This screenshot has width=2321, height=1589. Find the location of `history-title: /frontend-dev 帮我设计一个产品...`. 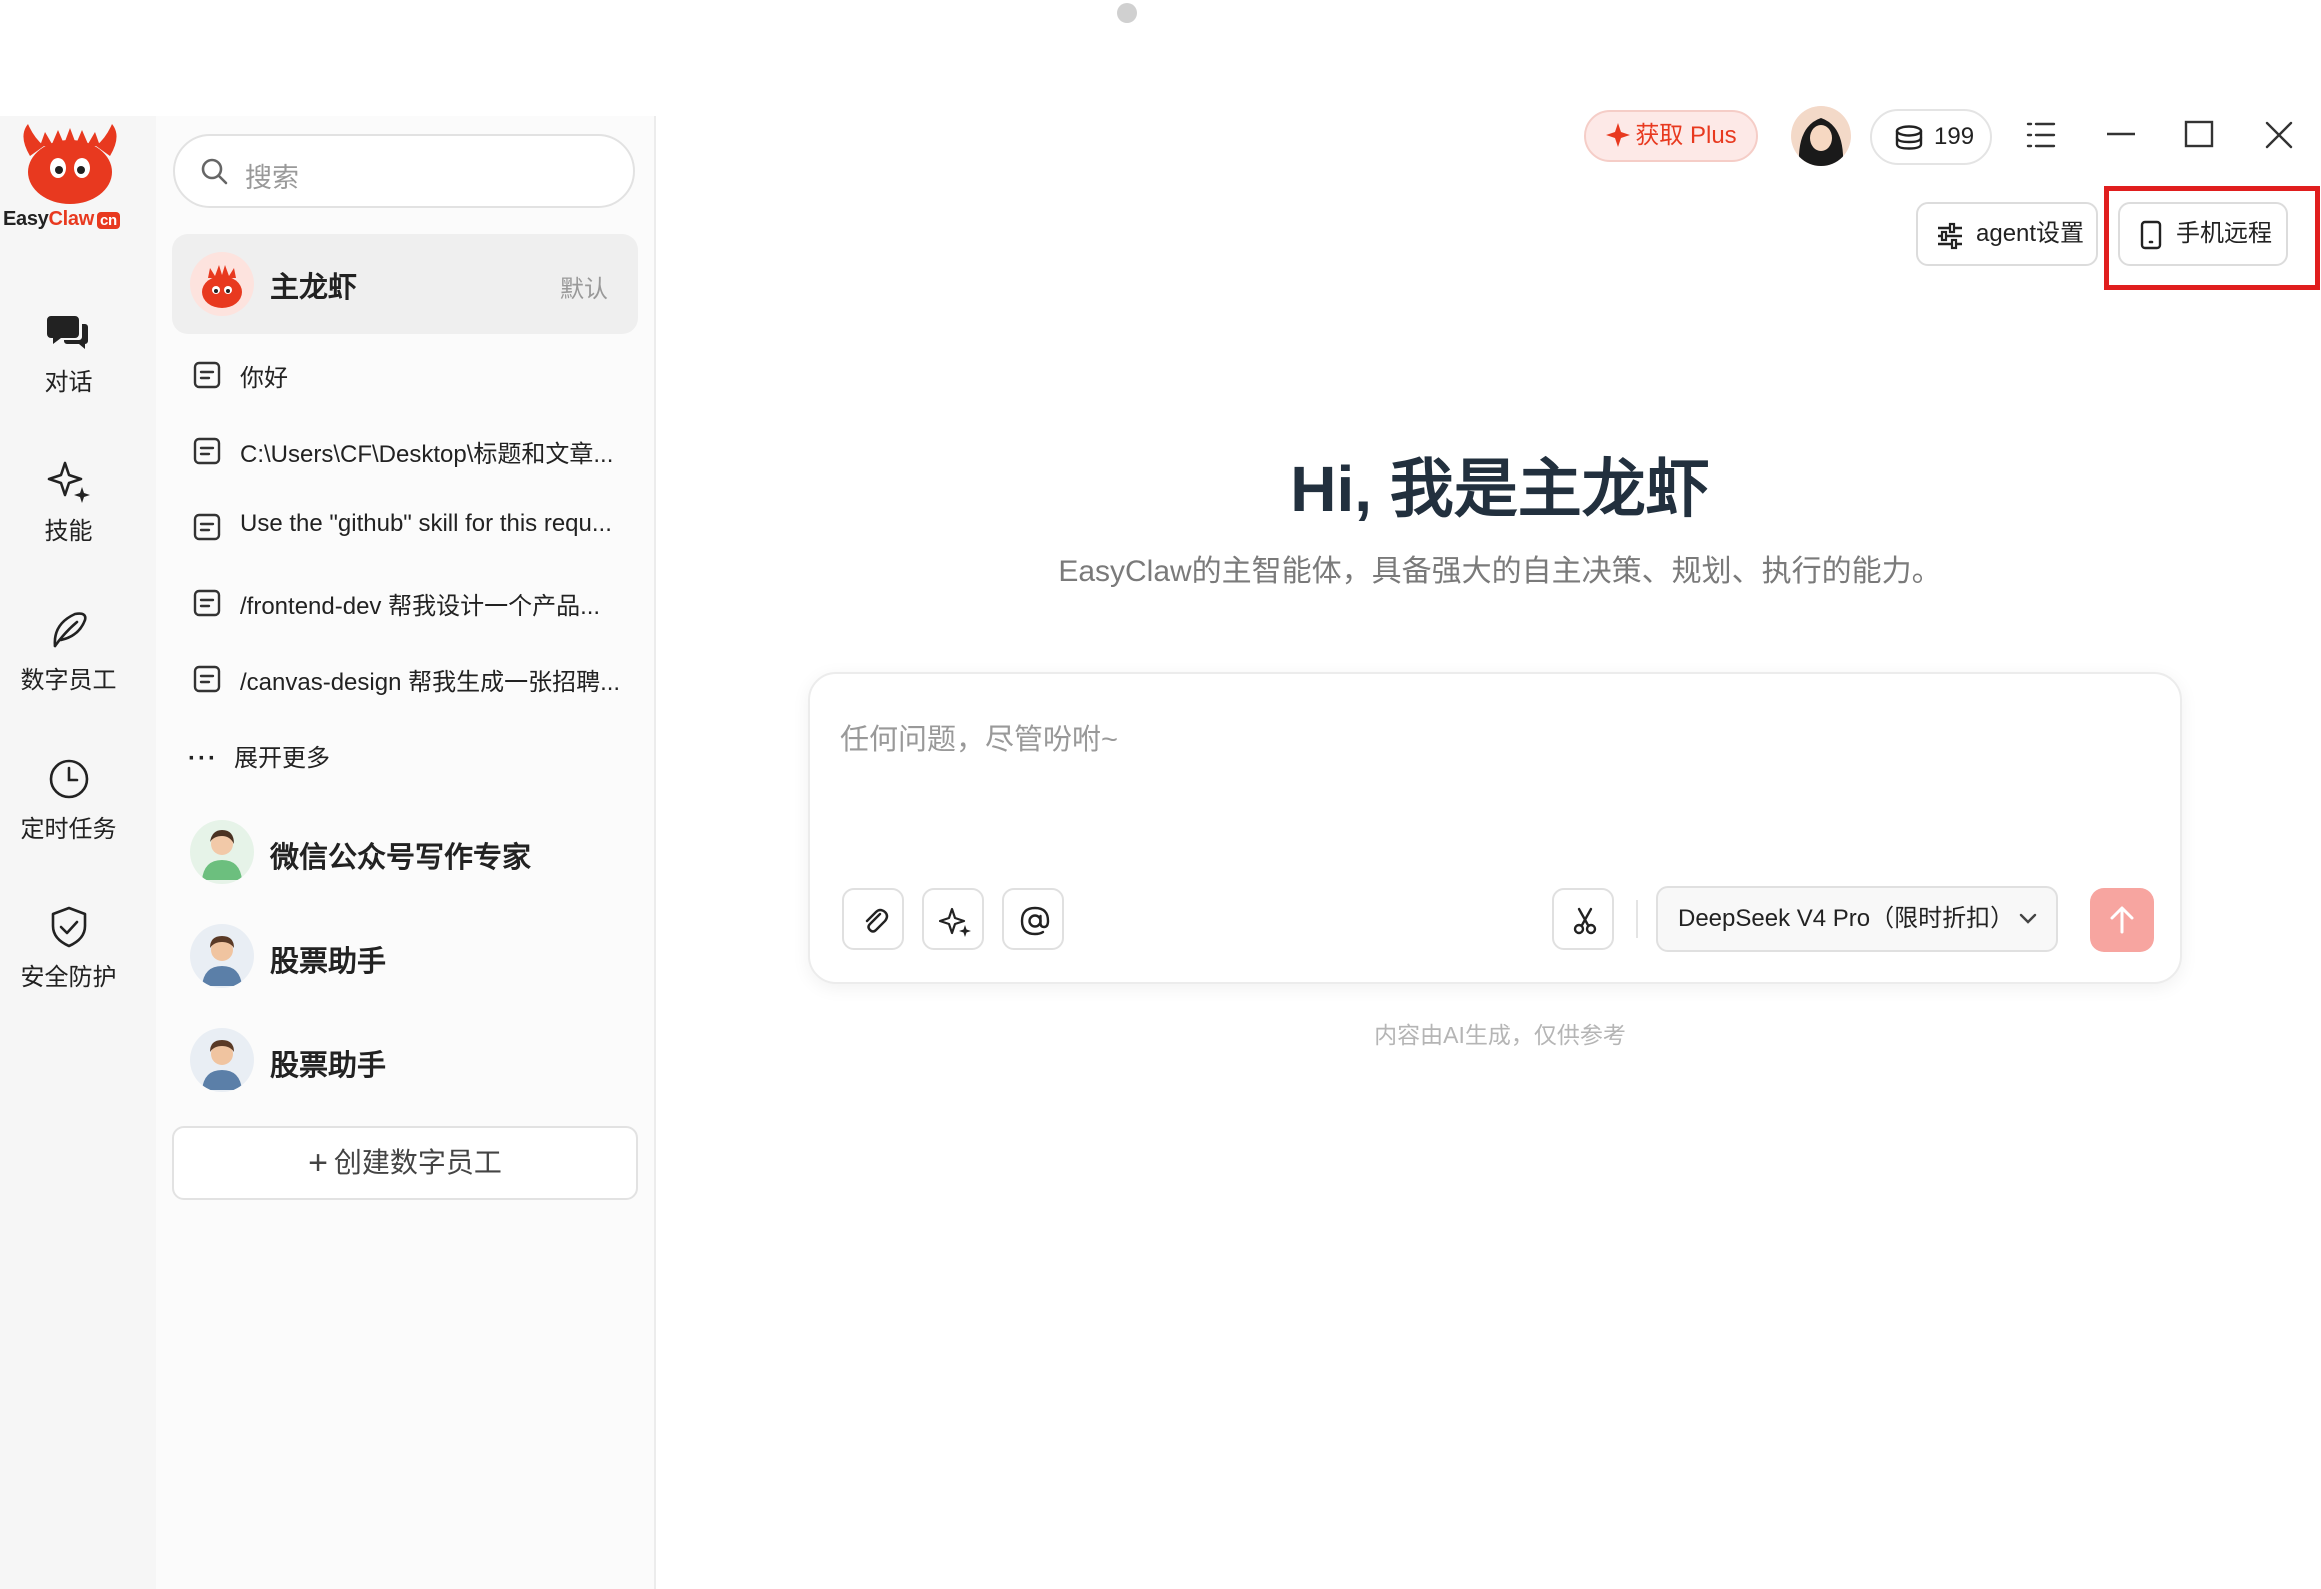

history-title: /frontend-dev 帮我设计一个产品... is located at coordinates (420, 606).